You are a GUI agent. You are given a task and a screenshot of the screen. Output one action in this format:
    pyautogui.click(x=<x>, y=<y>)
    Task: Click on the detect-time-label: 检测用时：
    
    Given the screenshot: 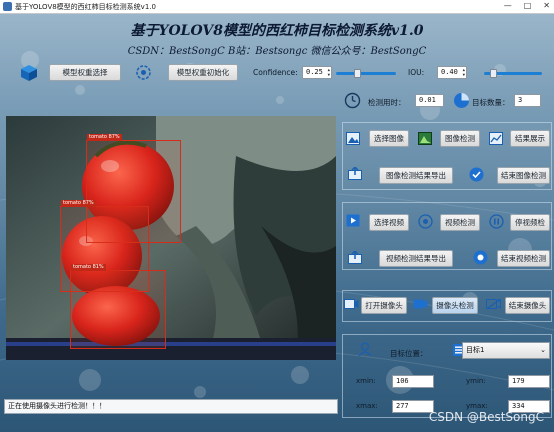 What is the action you would take?
    pyautogui.click(x=387, y=102)
    